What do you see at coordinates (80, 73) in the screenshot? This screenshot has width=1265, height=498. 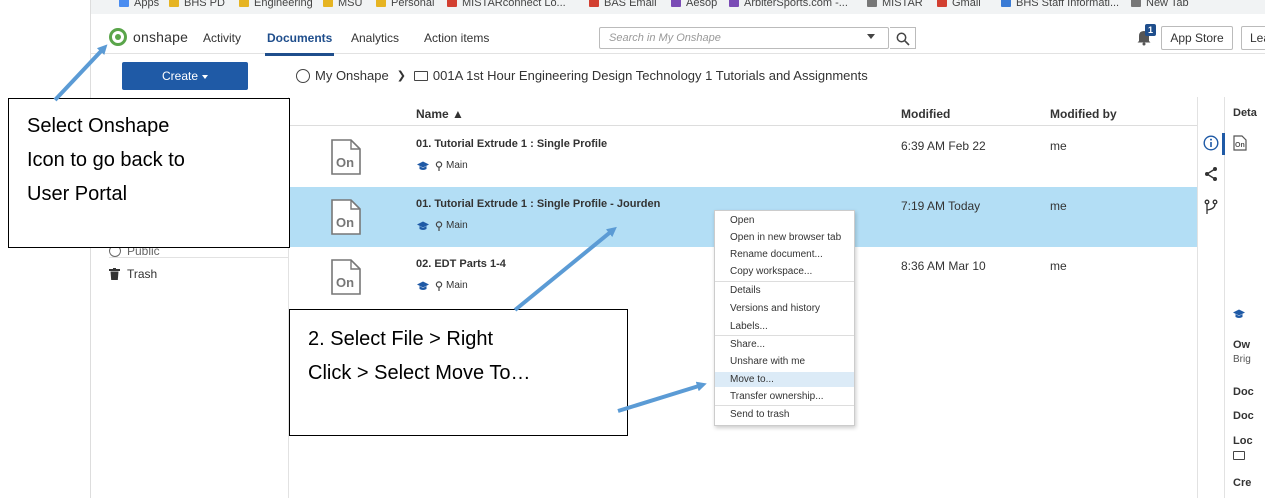 I see `arrow-to-onshape-icon` at bounding box center [80, 73].